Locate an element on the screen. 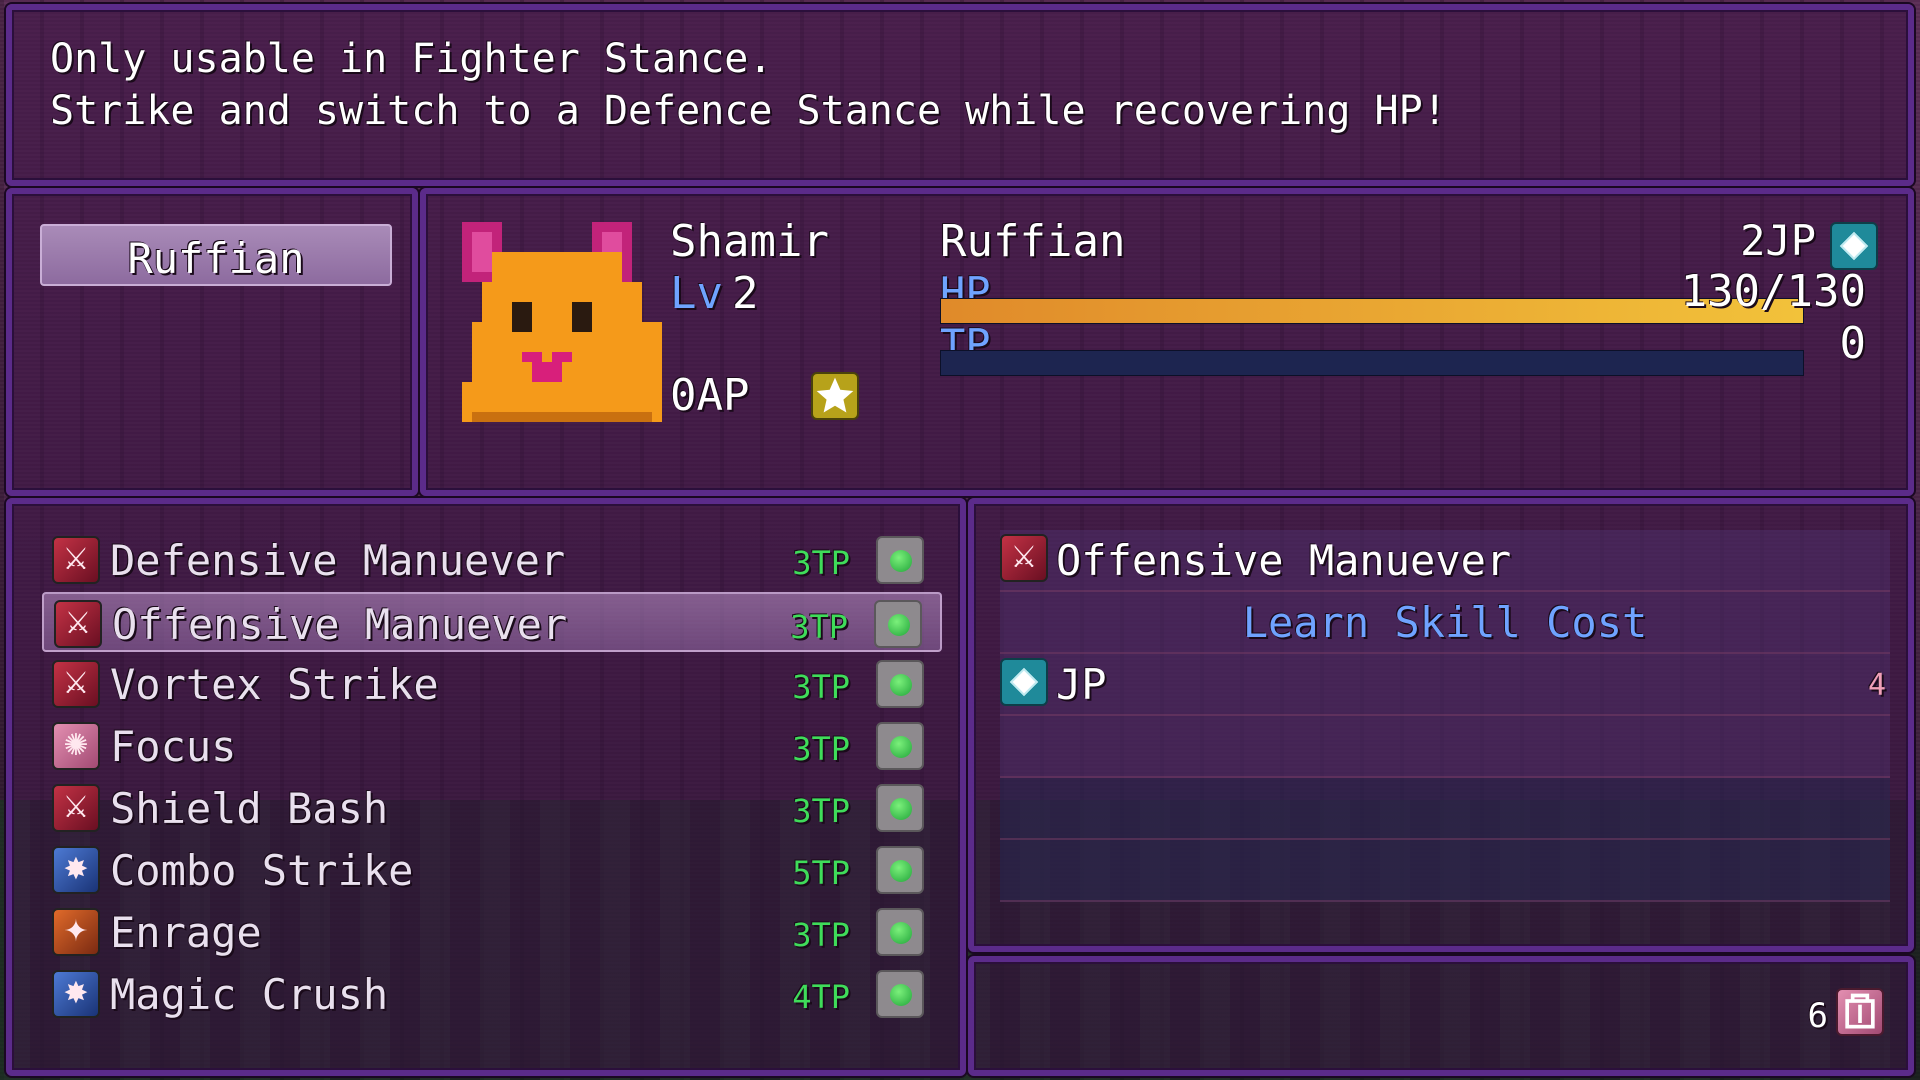 The height and width of the screenshot is (1080, 1920). hp-bar-fill is located at coordinates (1372, 311).